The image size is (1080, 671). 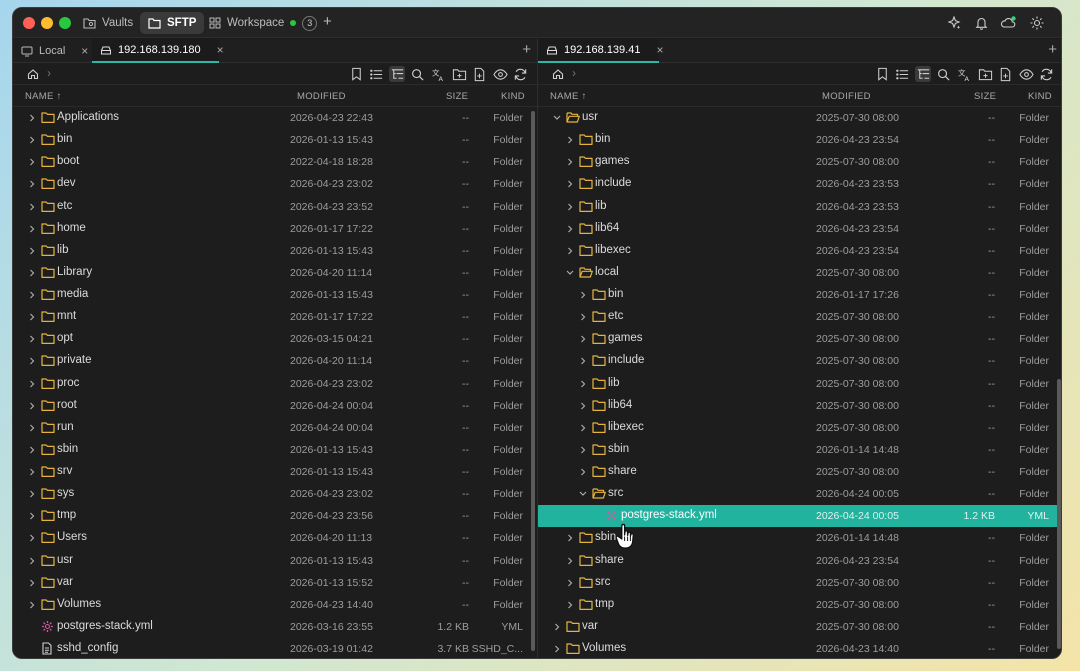 What do you see at coordinates (799, 229) in the screenshot?
I see `folder-row: lib64 2026-04-23 23:54 -- Folder` at bounding box center [799, 229].